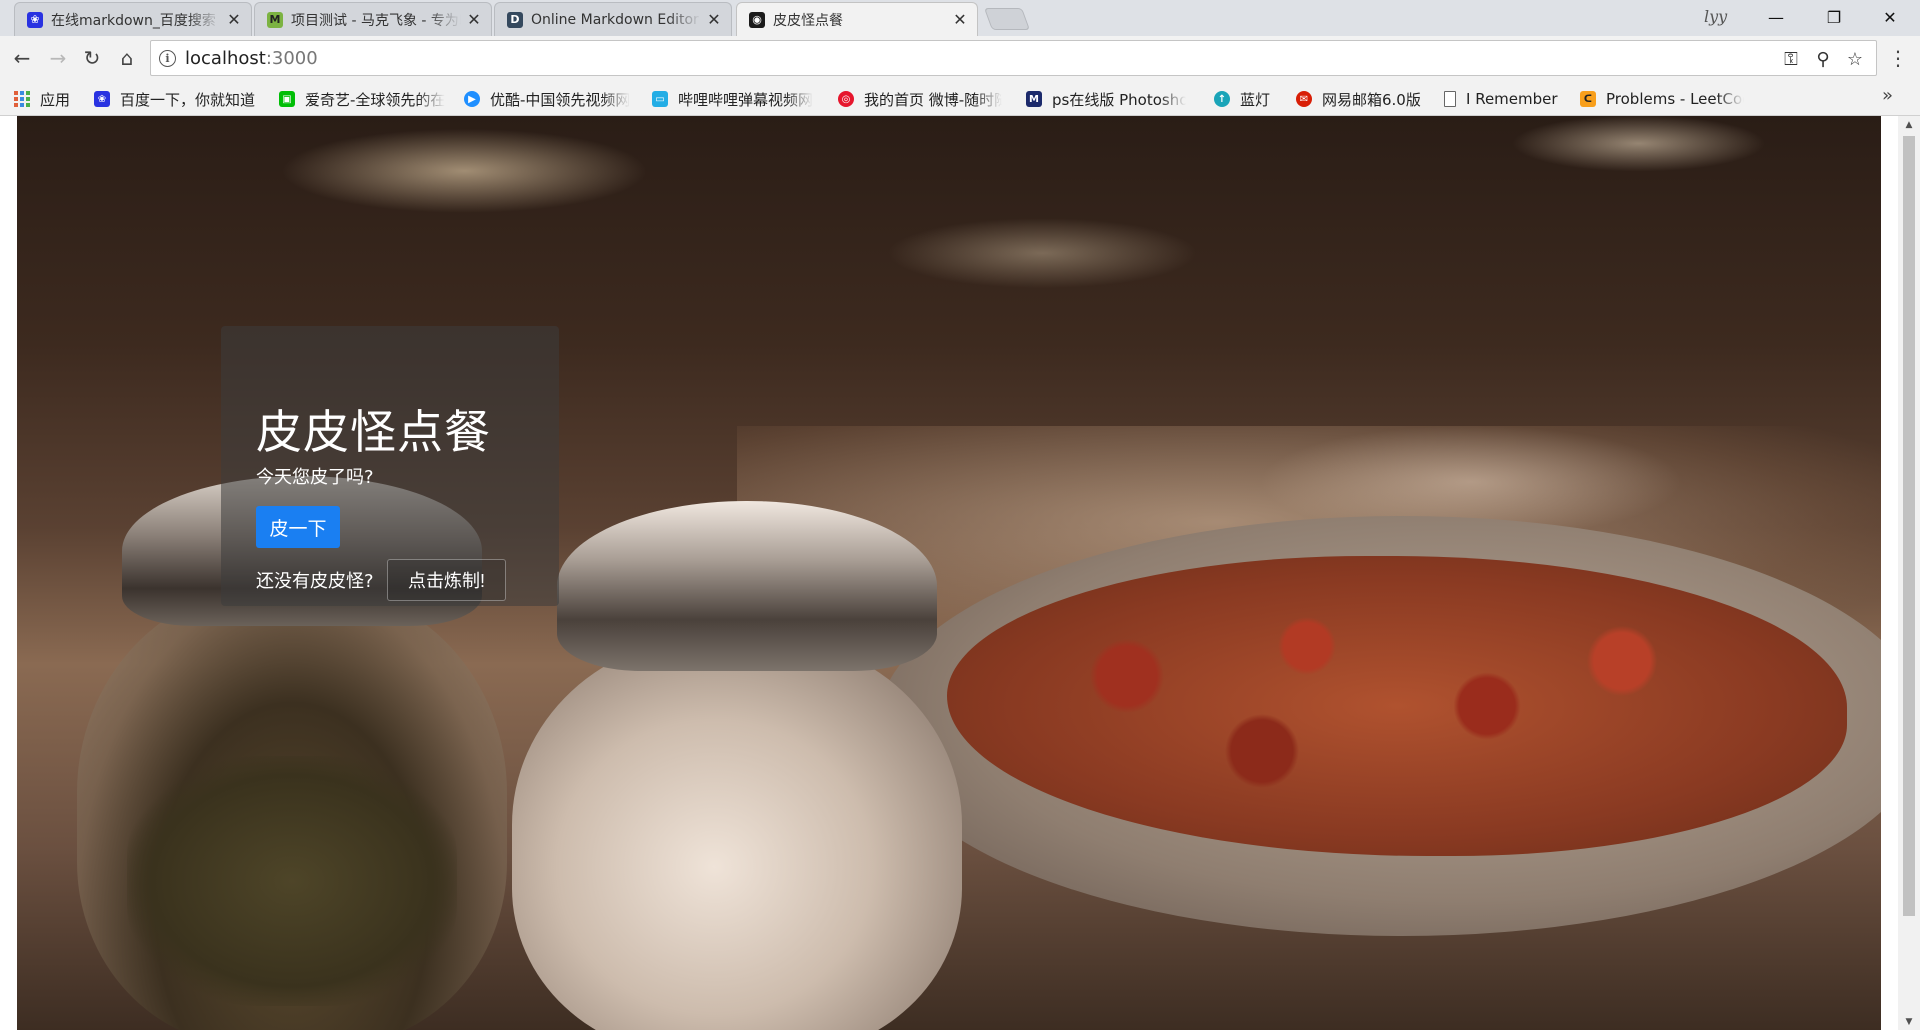 This screenshot has height=1030, width=1920. Describe the element at coordinates (58, 58) in the screenshot. I see `forward-arrow-icon: →` at that location.